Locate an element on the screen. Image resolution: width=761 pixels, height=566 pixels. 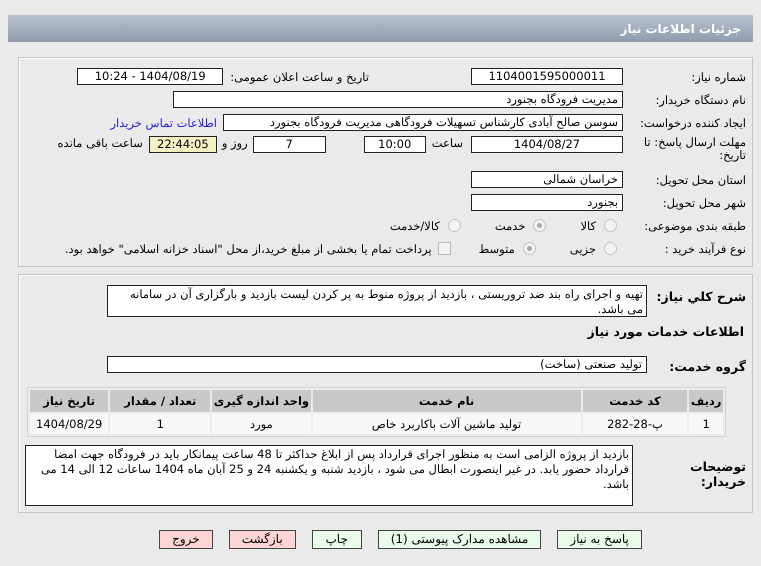
option-label: خدمت is located at coordinates (510, 225).